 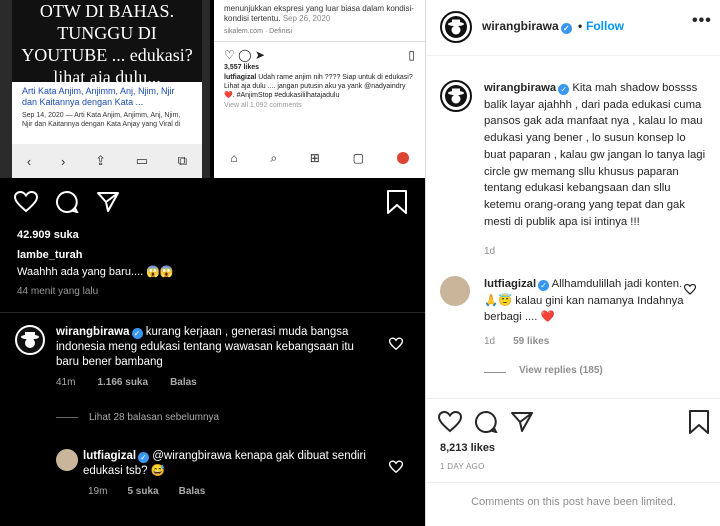 I want to click on post-header: wirangbirawa ✓ • Follow •••, so click(x=573, y=28).